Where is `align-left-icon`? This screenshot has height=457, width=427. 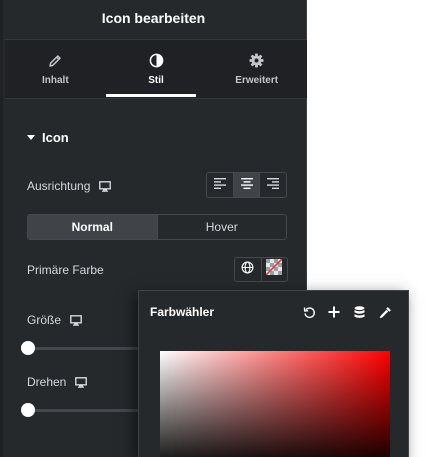 align-left-icon is located at coordinates (219, 185).